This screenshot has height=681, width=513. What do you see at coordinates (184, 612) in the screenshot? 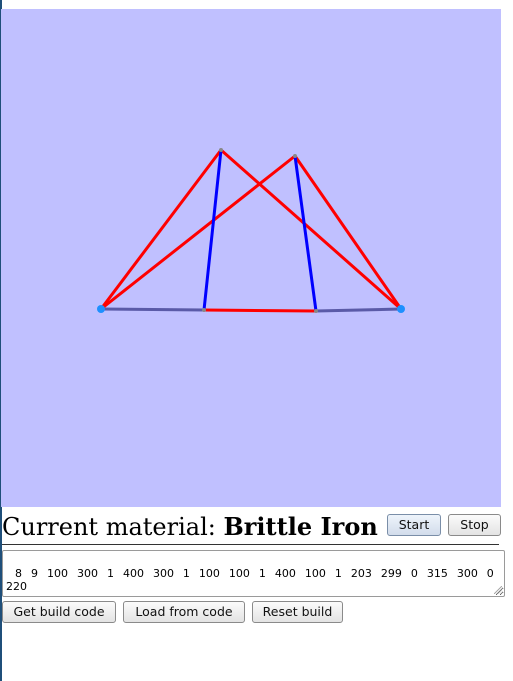
I see `load-from-code-button: Load from code` at bounding box center [184, 612].